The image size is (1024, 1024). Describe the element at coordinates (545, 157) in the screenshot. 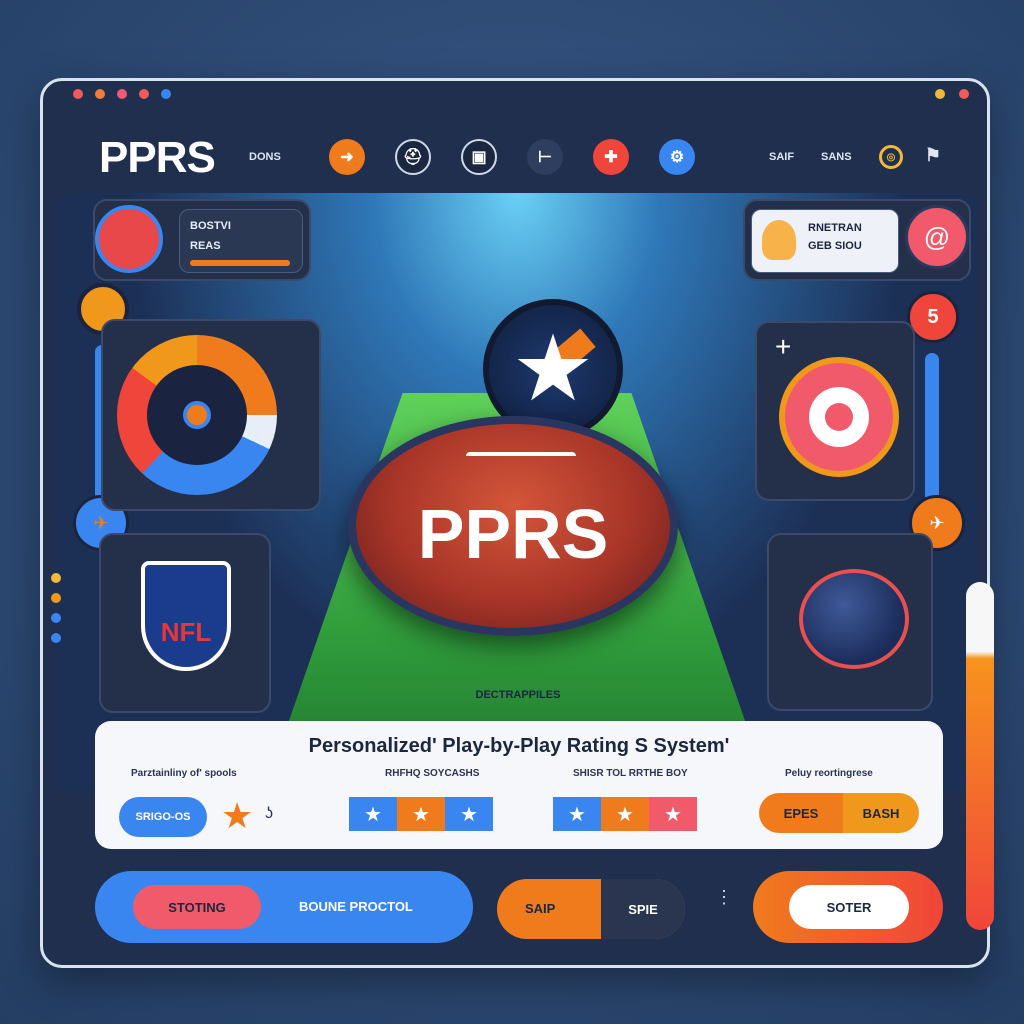

I see `network-icon: ⊢` at that location.